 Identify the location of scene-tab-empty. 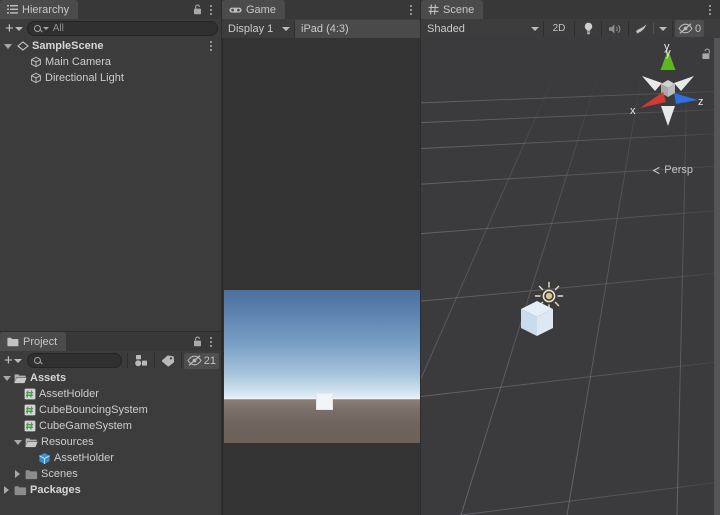
(601, 9).